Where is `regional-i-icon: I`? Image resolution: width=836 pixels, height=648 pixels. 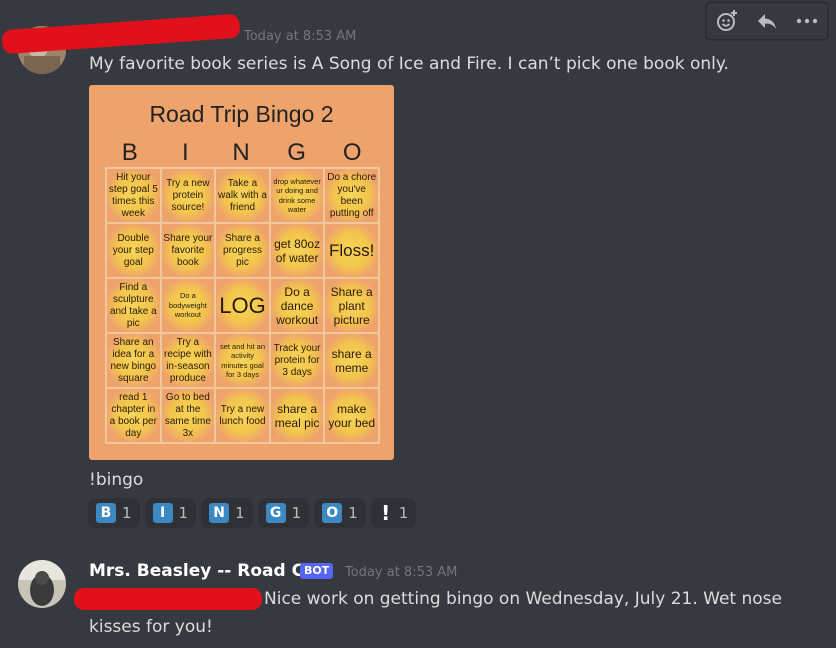 regional-i-icon: I is located at coordinates (162, 513).